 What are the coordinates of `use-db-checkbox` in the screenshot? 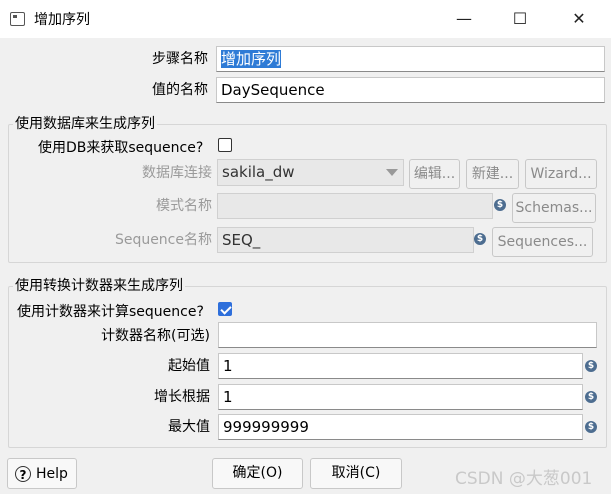 It's located at (225, 145).